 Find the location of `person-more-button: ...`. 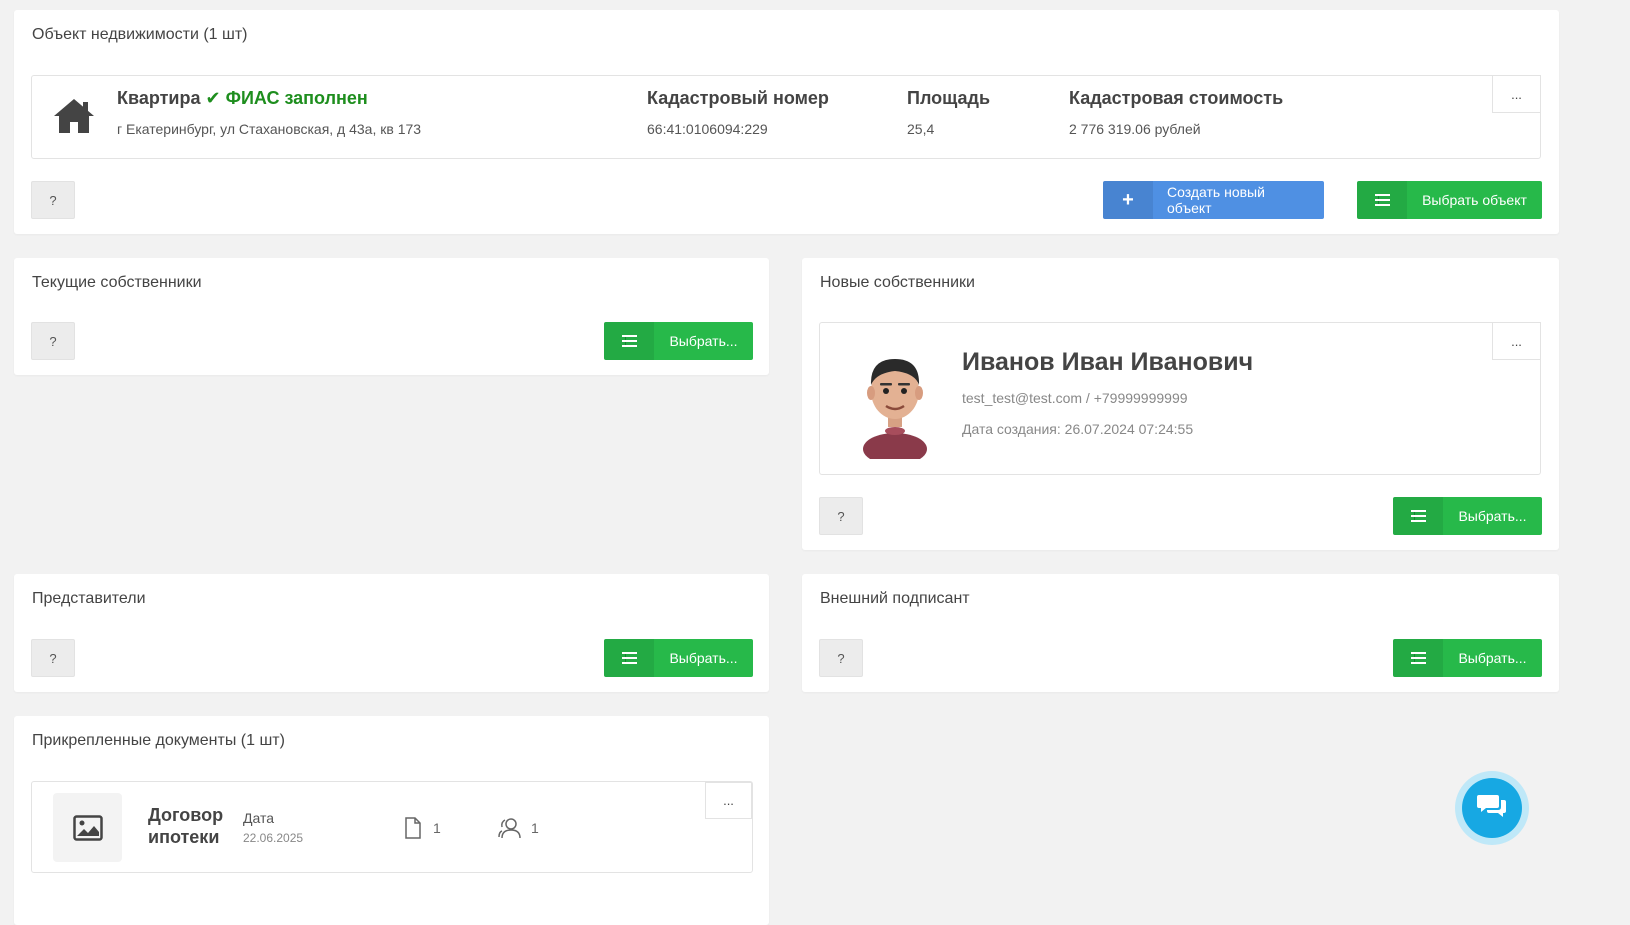

person-more-button: ... is located at coordinates (1516, 341).